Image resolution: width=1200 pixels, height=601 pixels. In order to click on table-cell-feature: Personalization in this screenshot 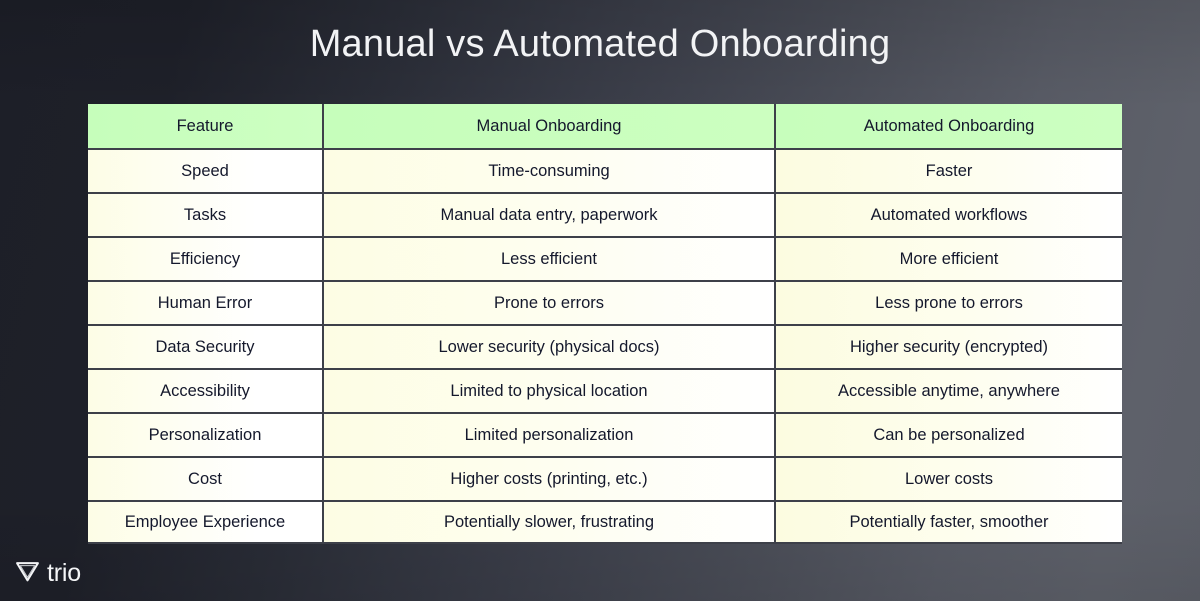, I will do `click(206, 434)`.